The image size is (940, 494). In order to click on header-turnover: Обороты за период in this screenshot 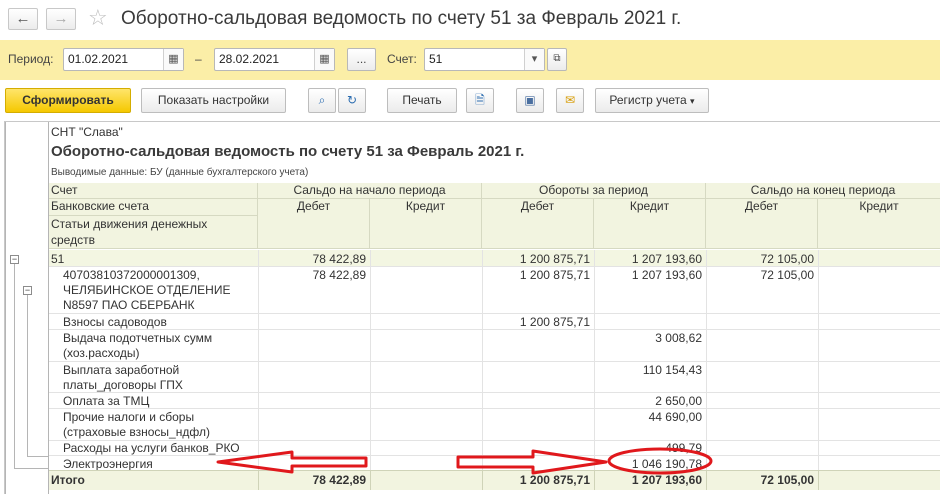, I will do `click(594, 191)`.